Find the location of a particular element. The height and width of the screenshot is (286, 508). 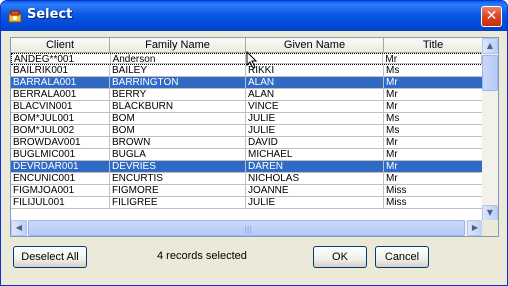

table-row: ENCUNIC001 ENCURTIS NICHOLAS Mr is located at coordinates (247, 179).